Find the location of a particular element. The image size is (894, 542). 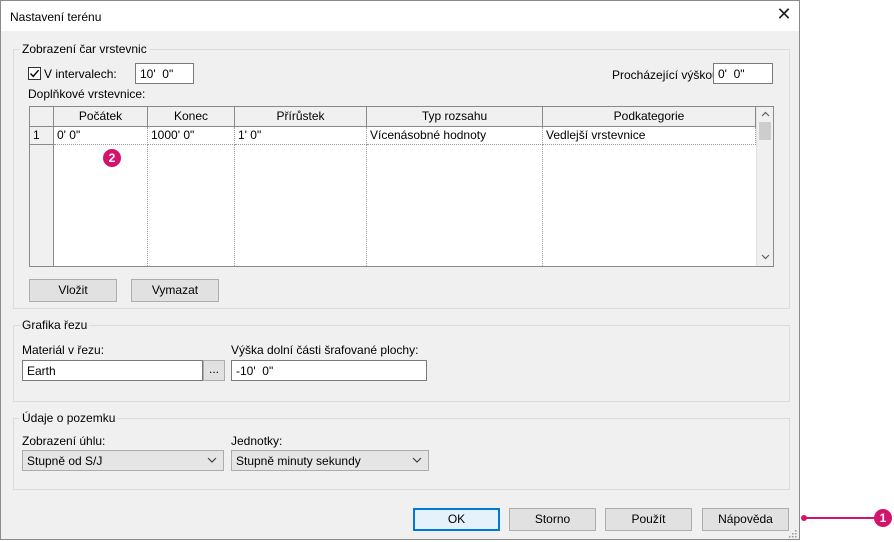

units-value: Stupně minuty sekundy is located at coordinates (298, 461).